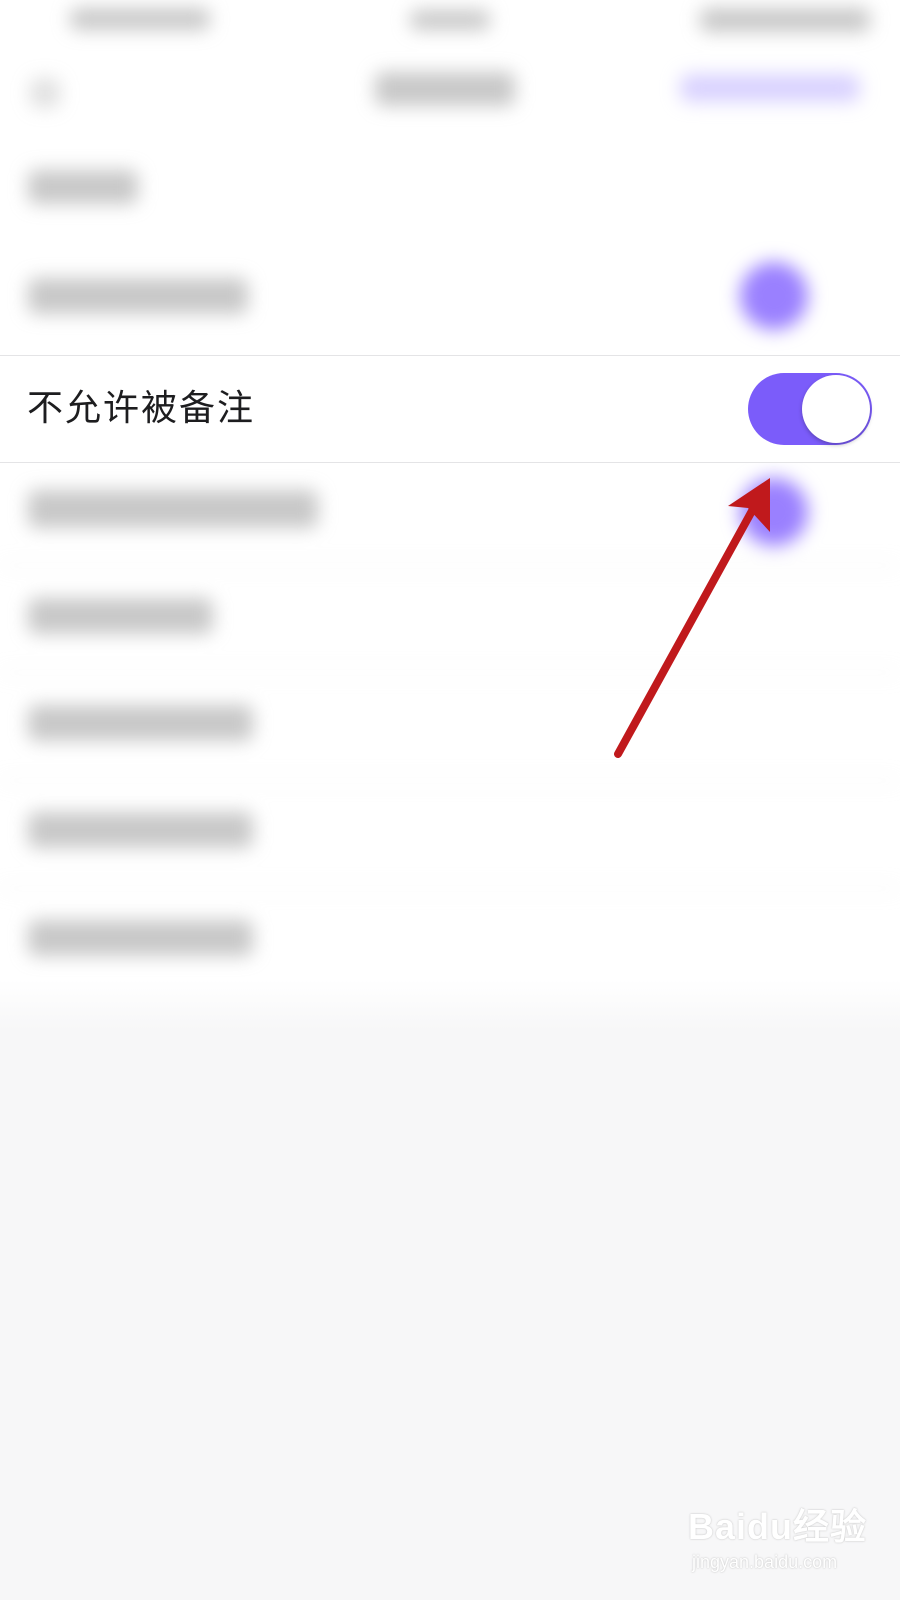  Describe the element at coordinates (138, 296) in the screenshot. I see `setting-row-1-label` at that location.